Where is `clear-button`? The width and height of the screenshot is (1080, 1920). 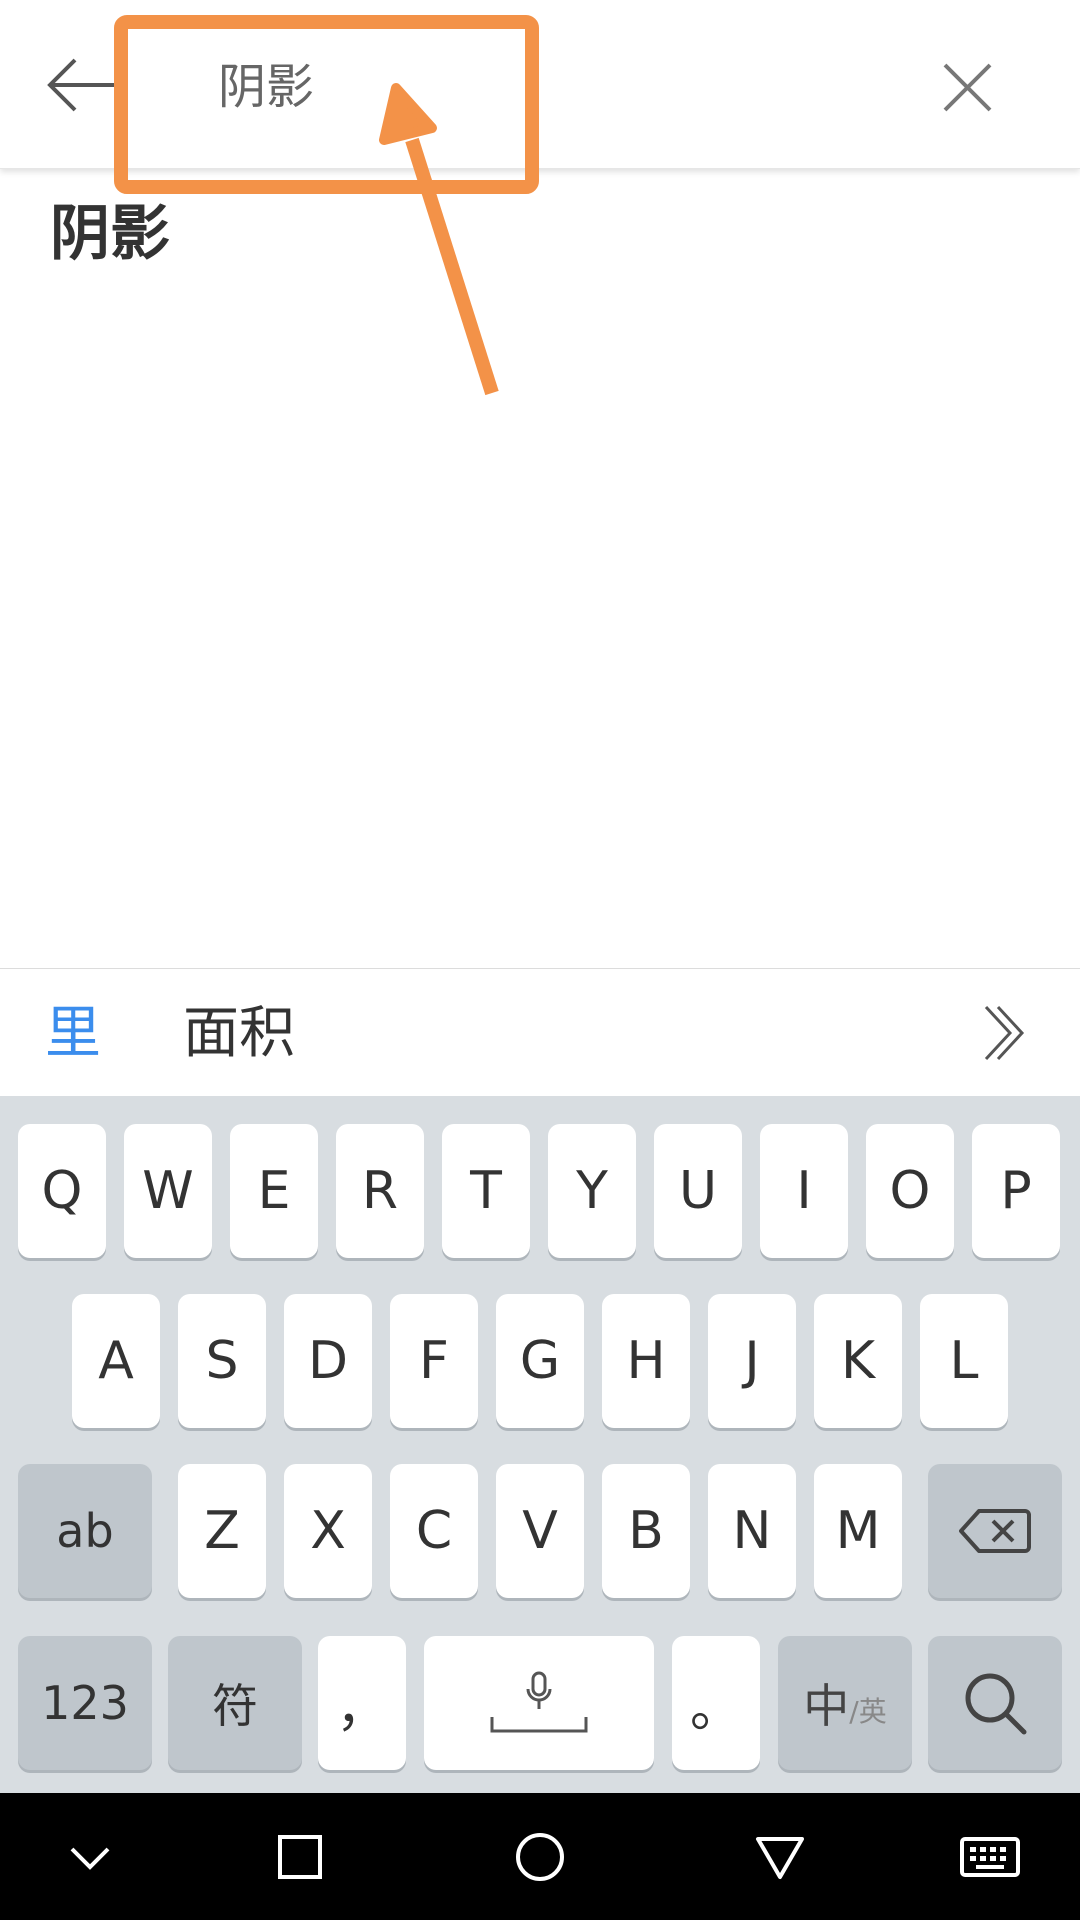 clear-button is located at coordinates (965, 85).